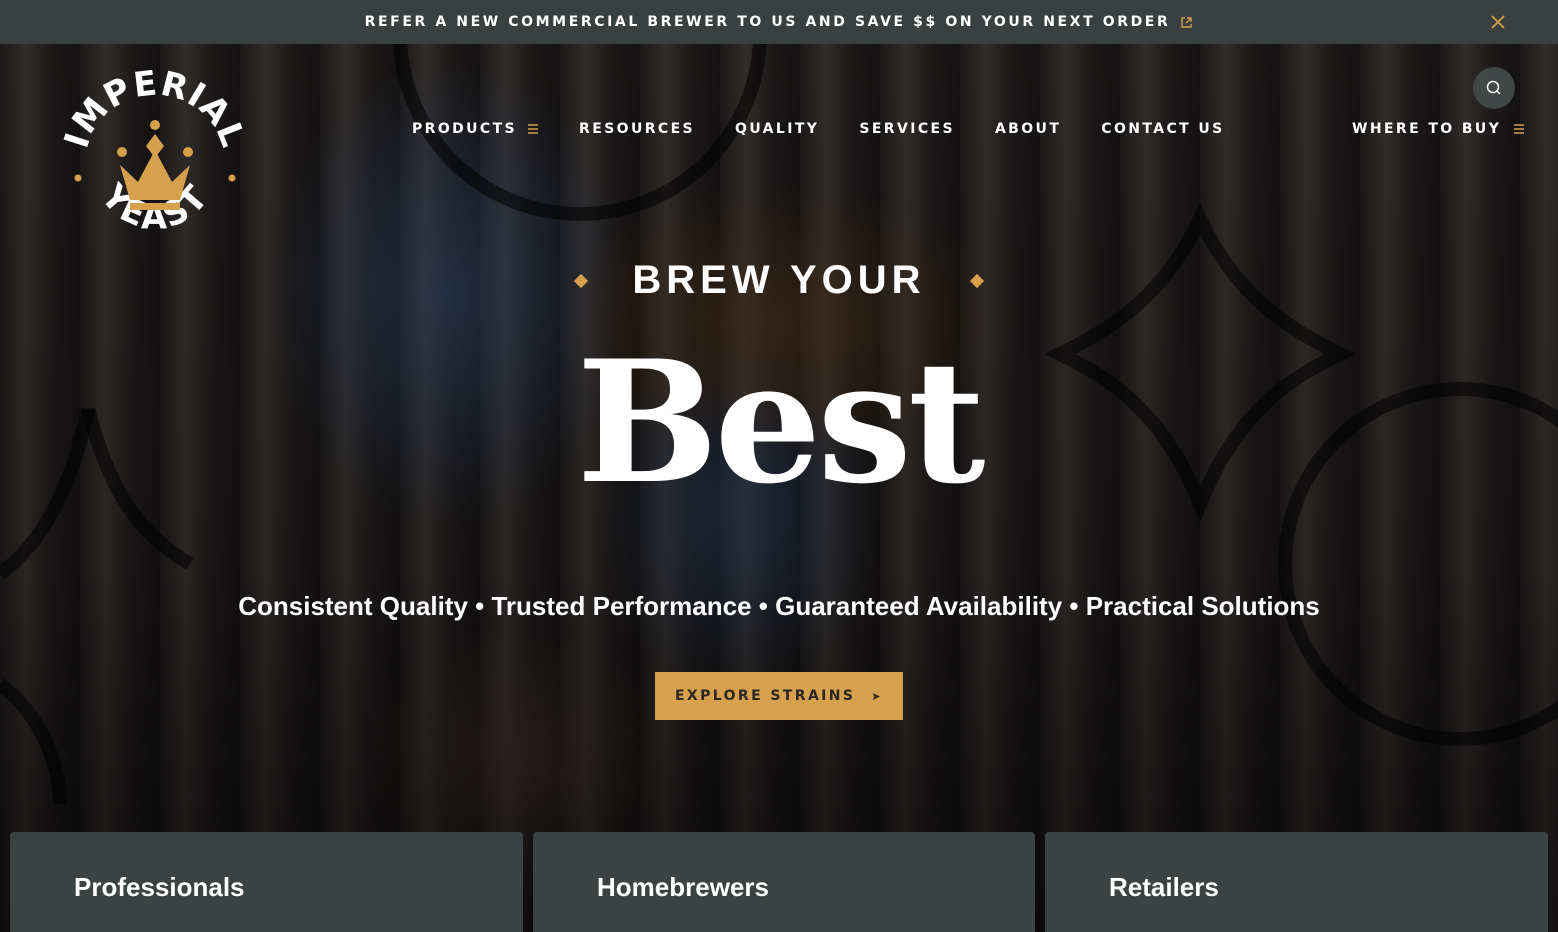 The height and width of the screenshot is (932, 1558). What do you see at coordinates (683, 887) in the screenshot?
I see `card-title: Homebrewers` at bounding box center [683, 887].